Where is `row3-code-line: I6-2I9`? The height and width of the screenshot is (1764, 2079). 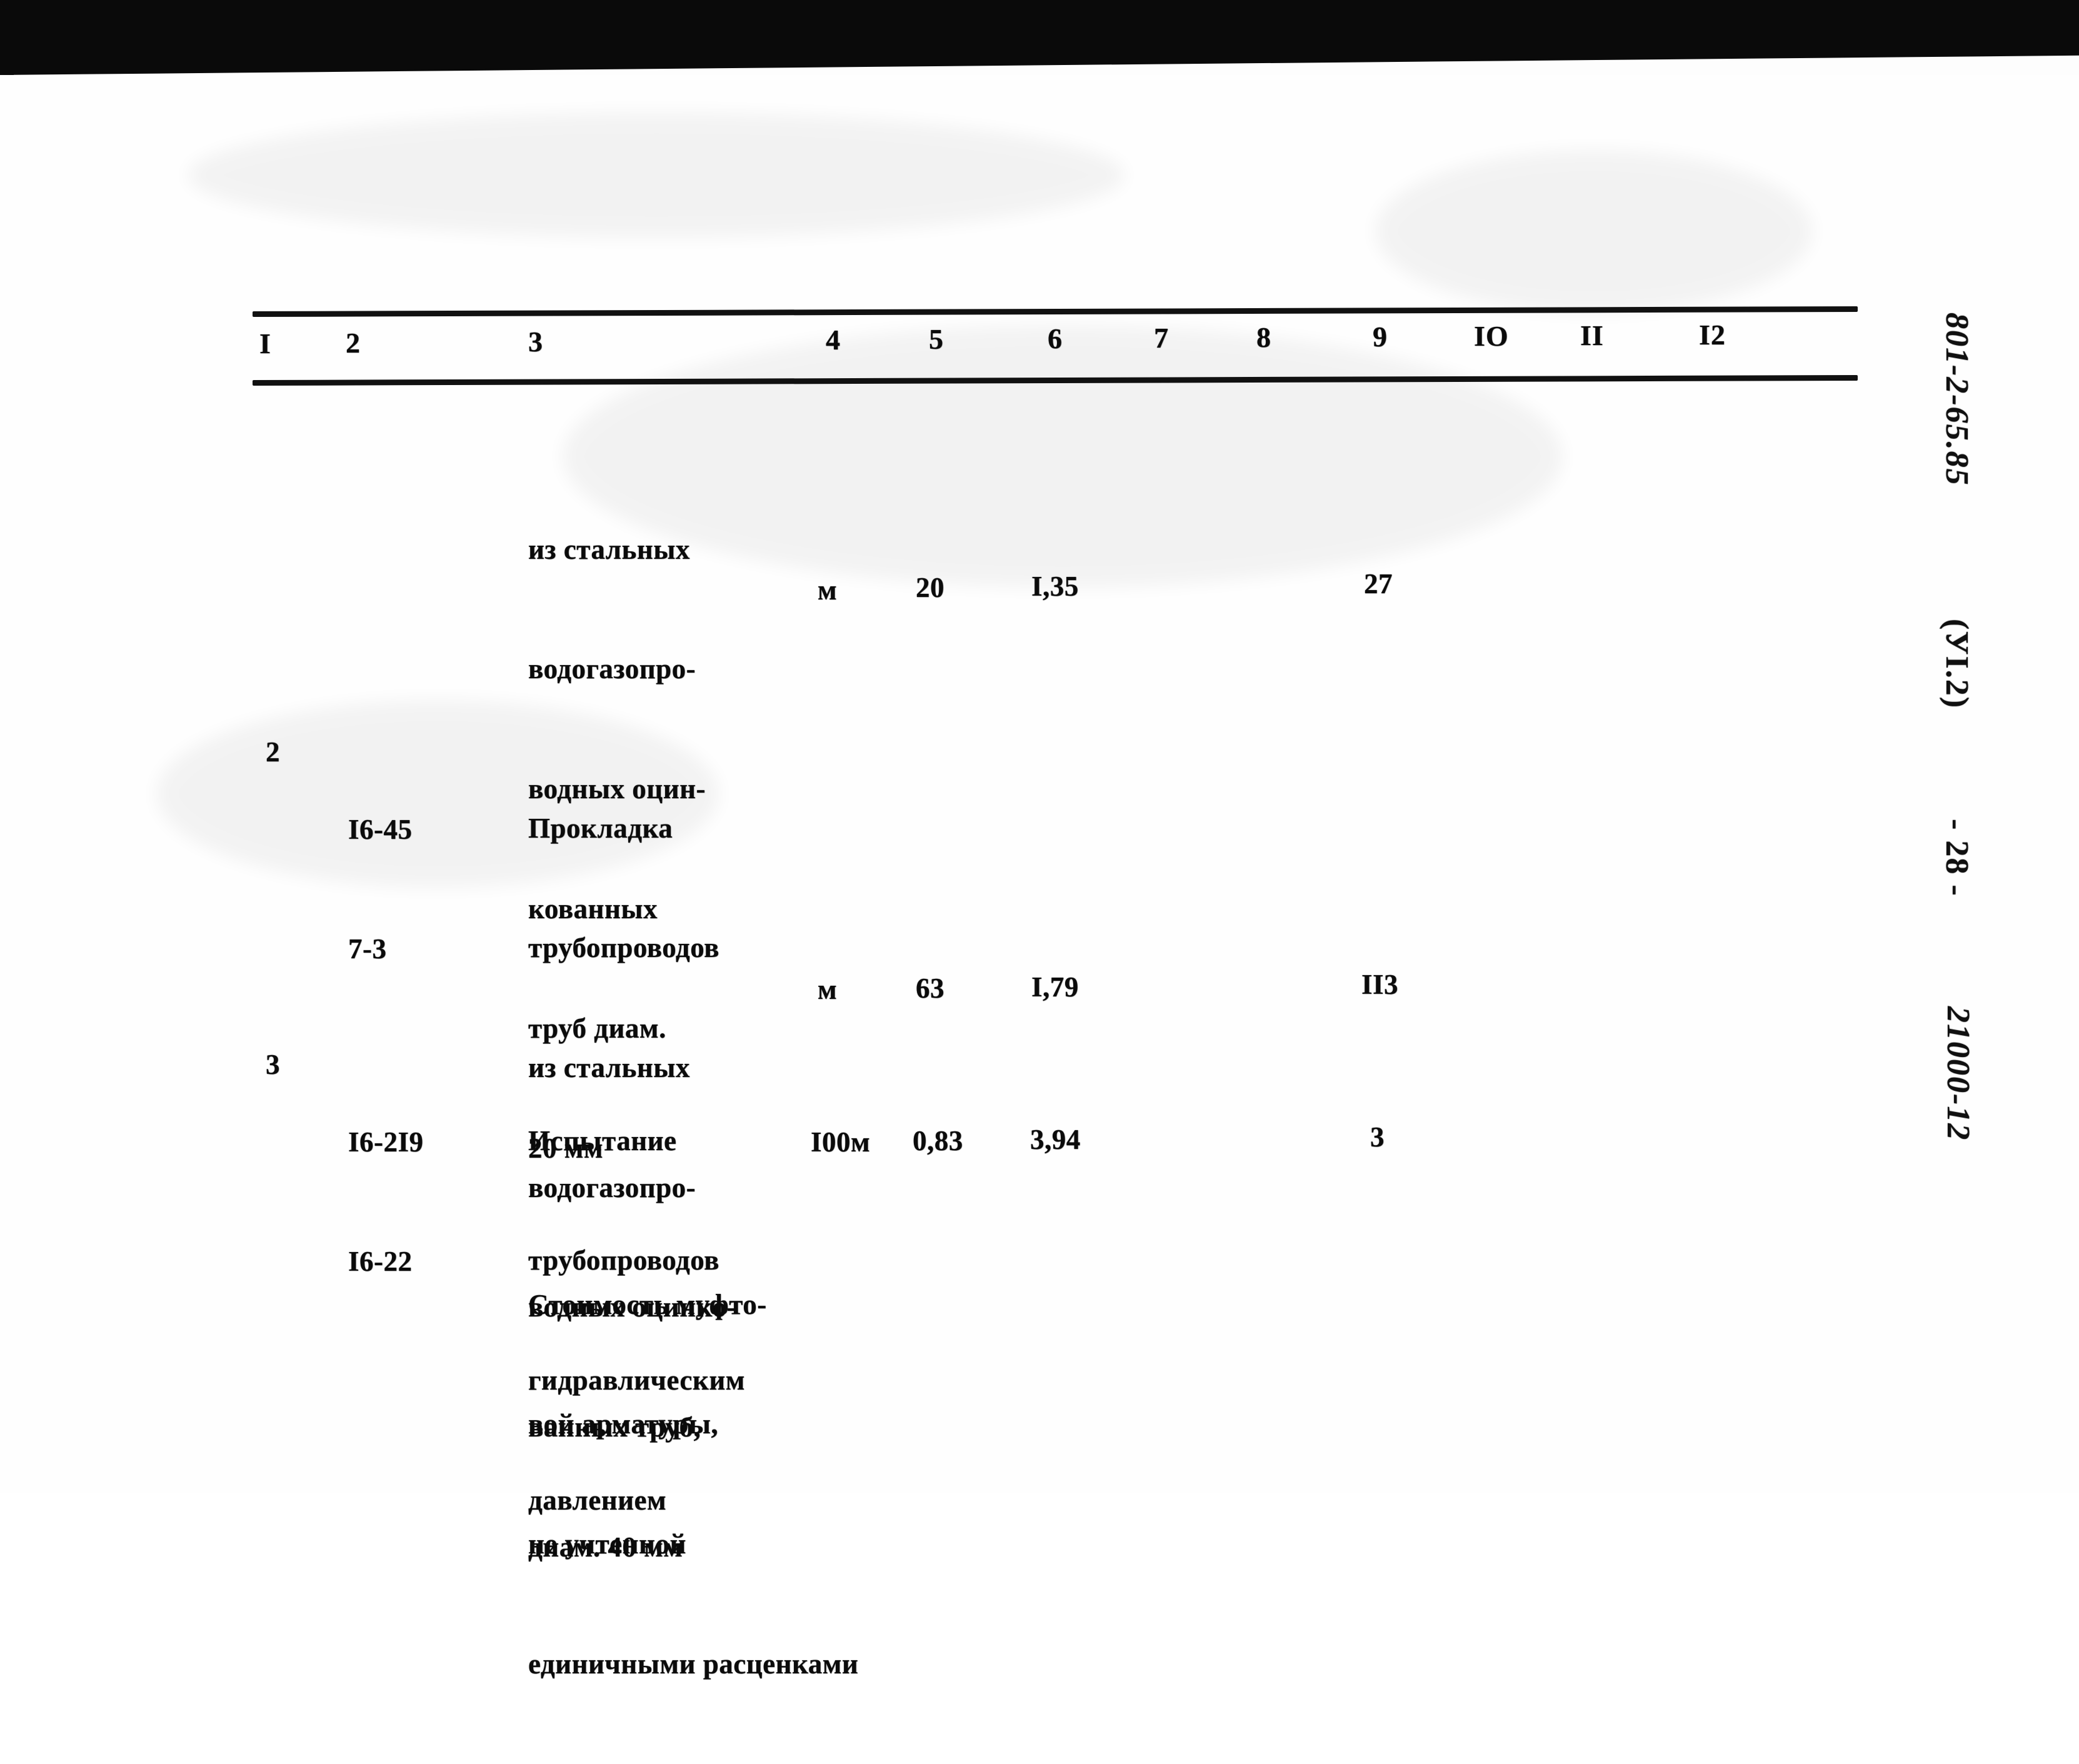
row3-code-line: I6-2I9 is located at coordinates (386, 1142).